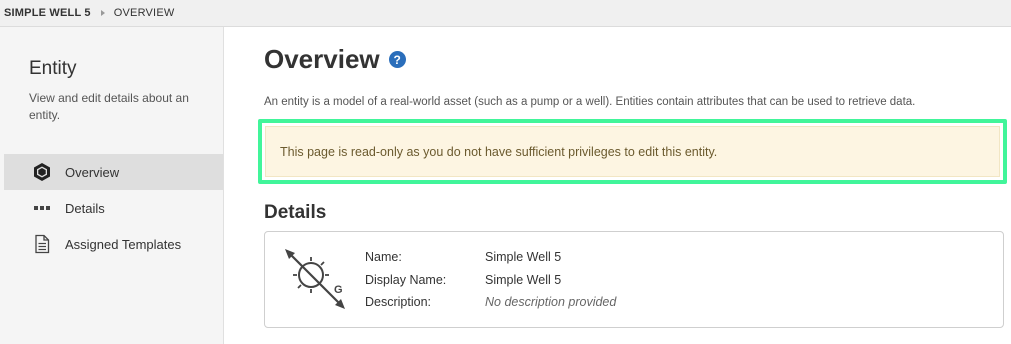 The image size is (1011, 344). I want to click on details-heading: Details, so click(295, 212).